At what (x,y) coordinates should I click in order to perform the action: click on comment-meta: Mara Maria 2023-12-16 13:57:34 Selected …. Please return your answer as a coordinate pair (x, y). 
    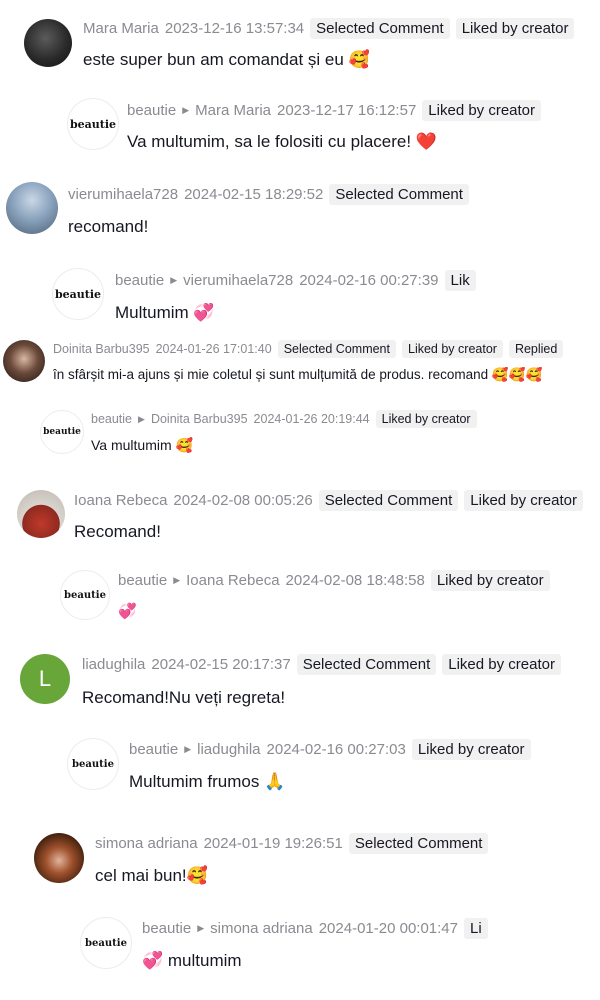
    Looking at the image, I should click on (329, 28).